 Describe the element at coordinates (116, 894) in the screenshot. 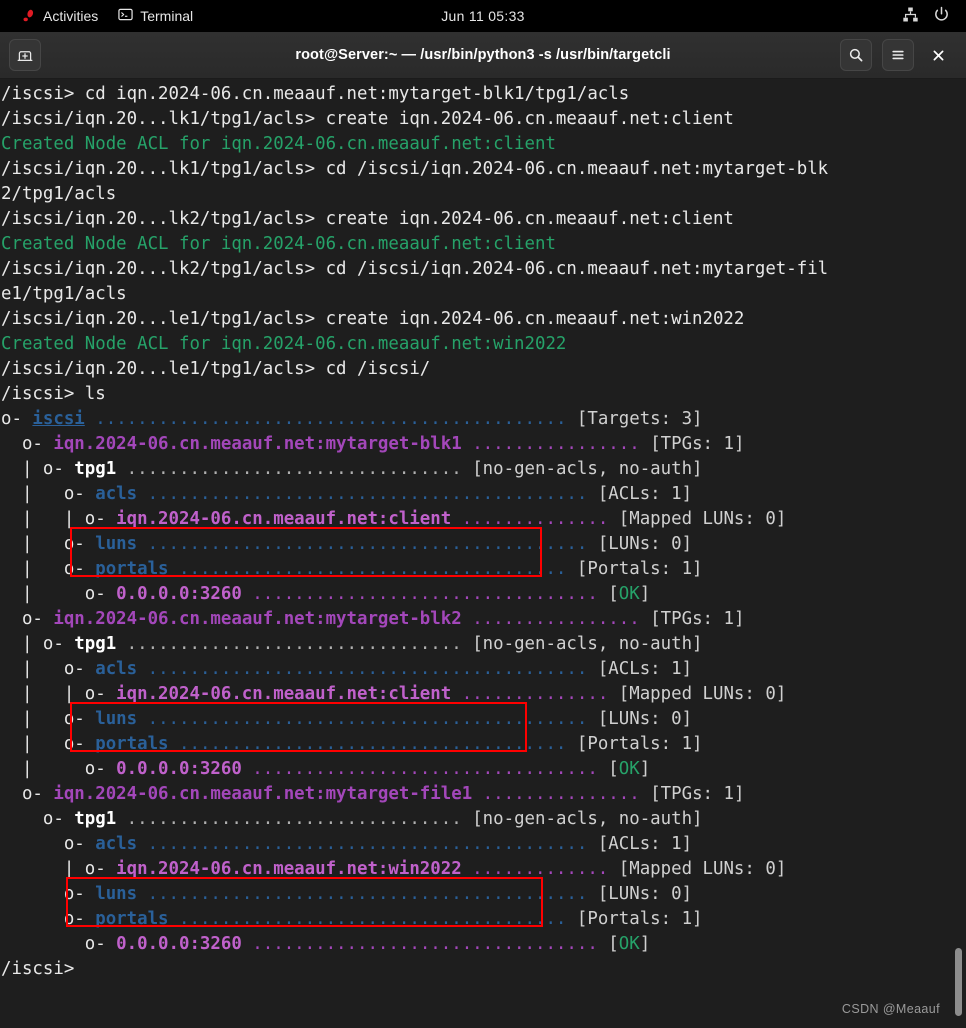

I see `terminal-span: luns` at that location.